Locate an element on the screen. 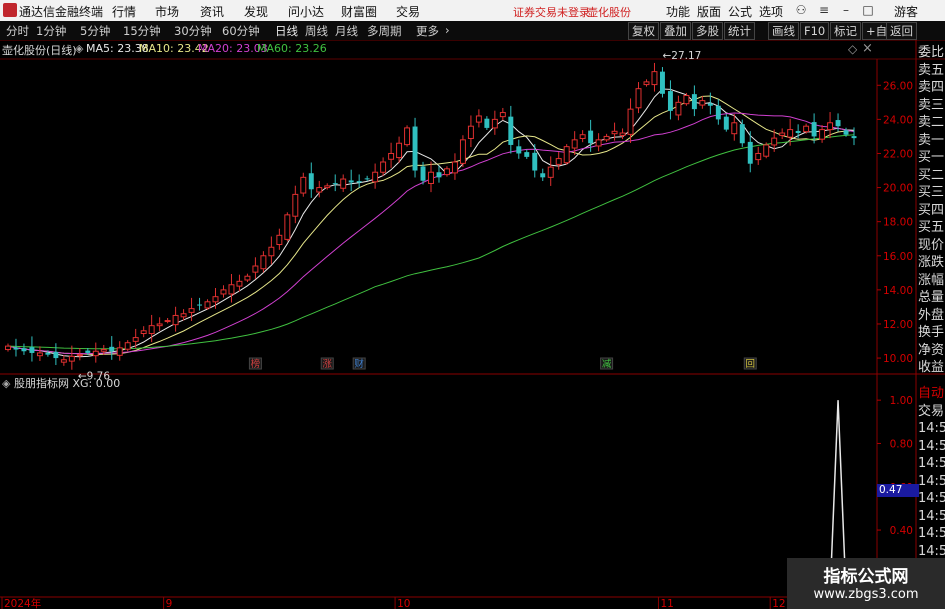  menu-banmian: 版面 is located at coordinates (709, 11).